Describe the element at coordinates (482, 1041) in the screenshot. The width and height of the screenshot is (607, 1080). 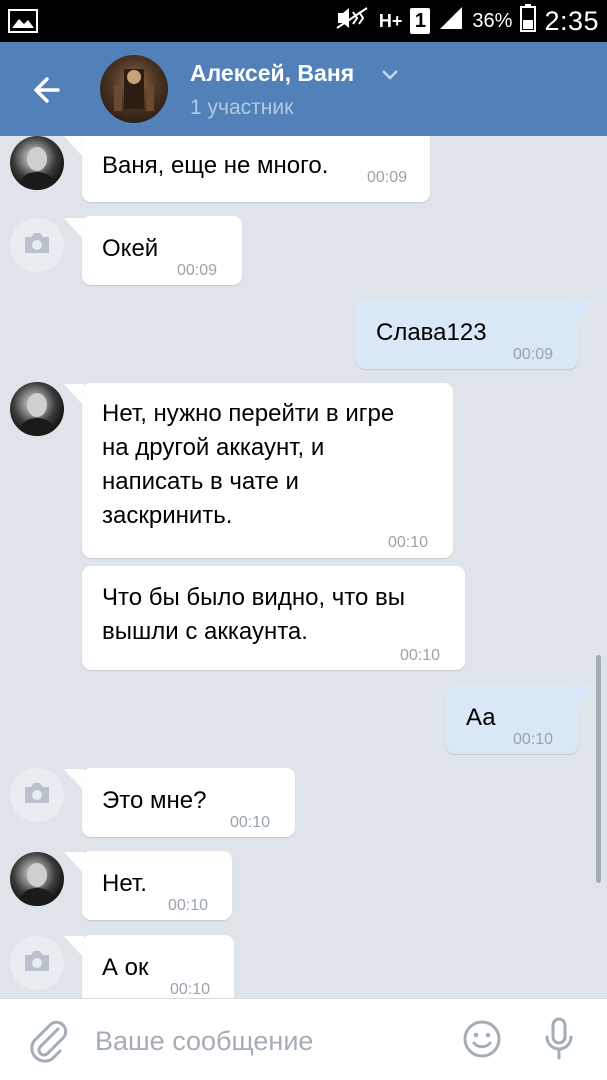
I see `emoji-icon` at that location.